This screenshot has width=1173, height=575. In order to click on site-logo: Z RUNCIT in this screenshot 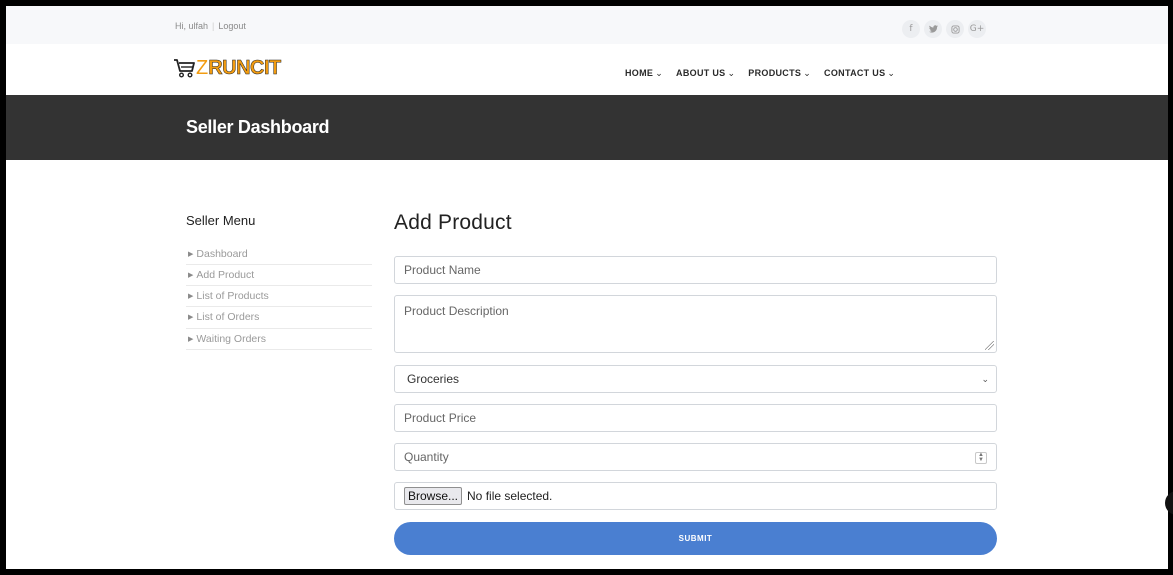, I will do `click(227, 68)`.